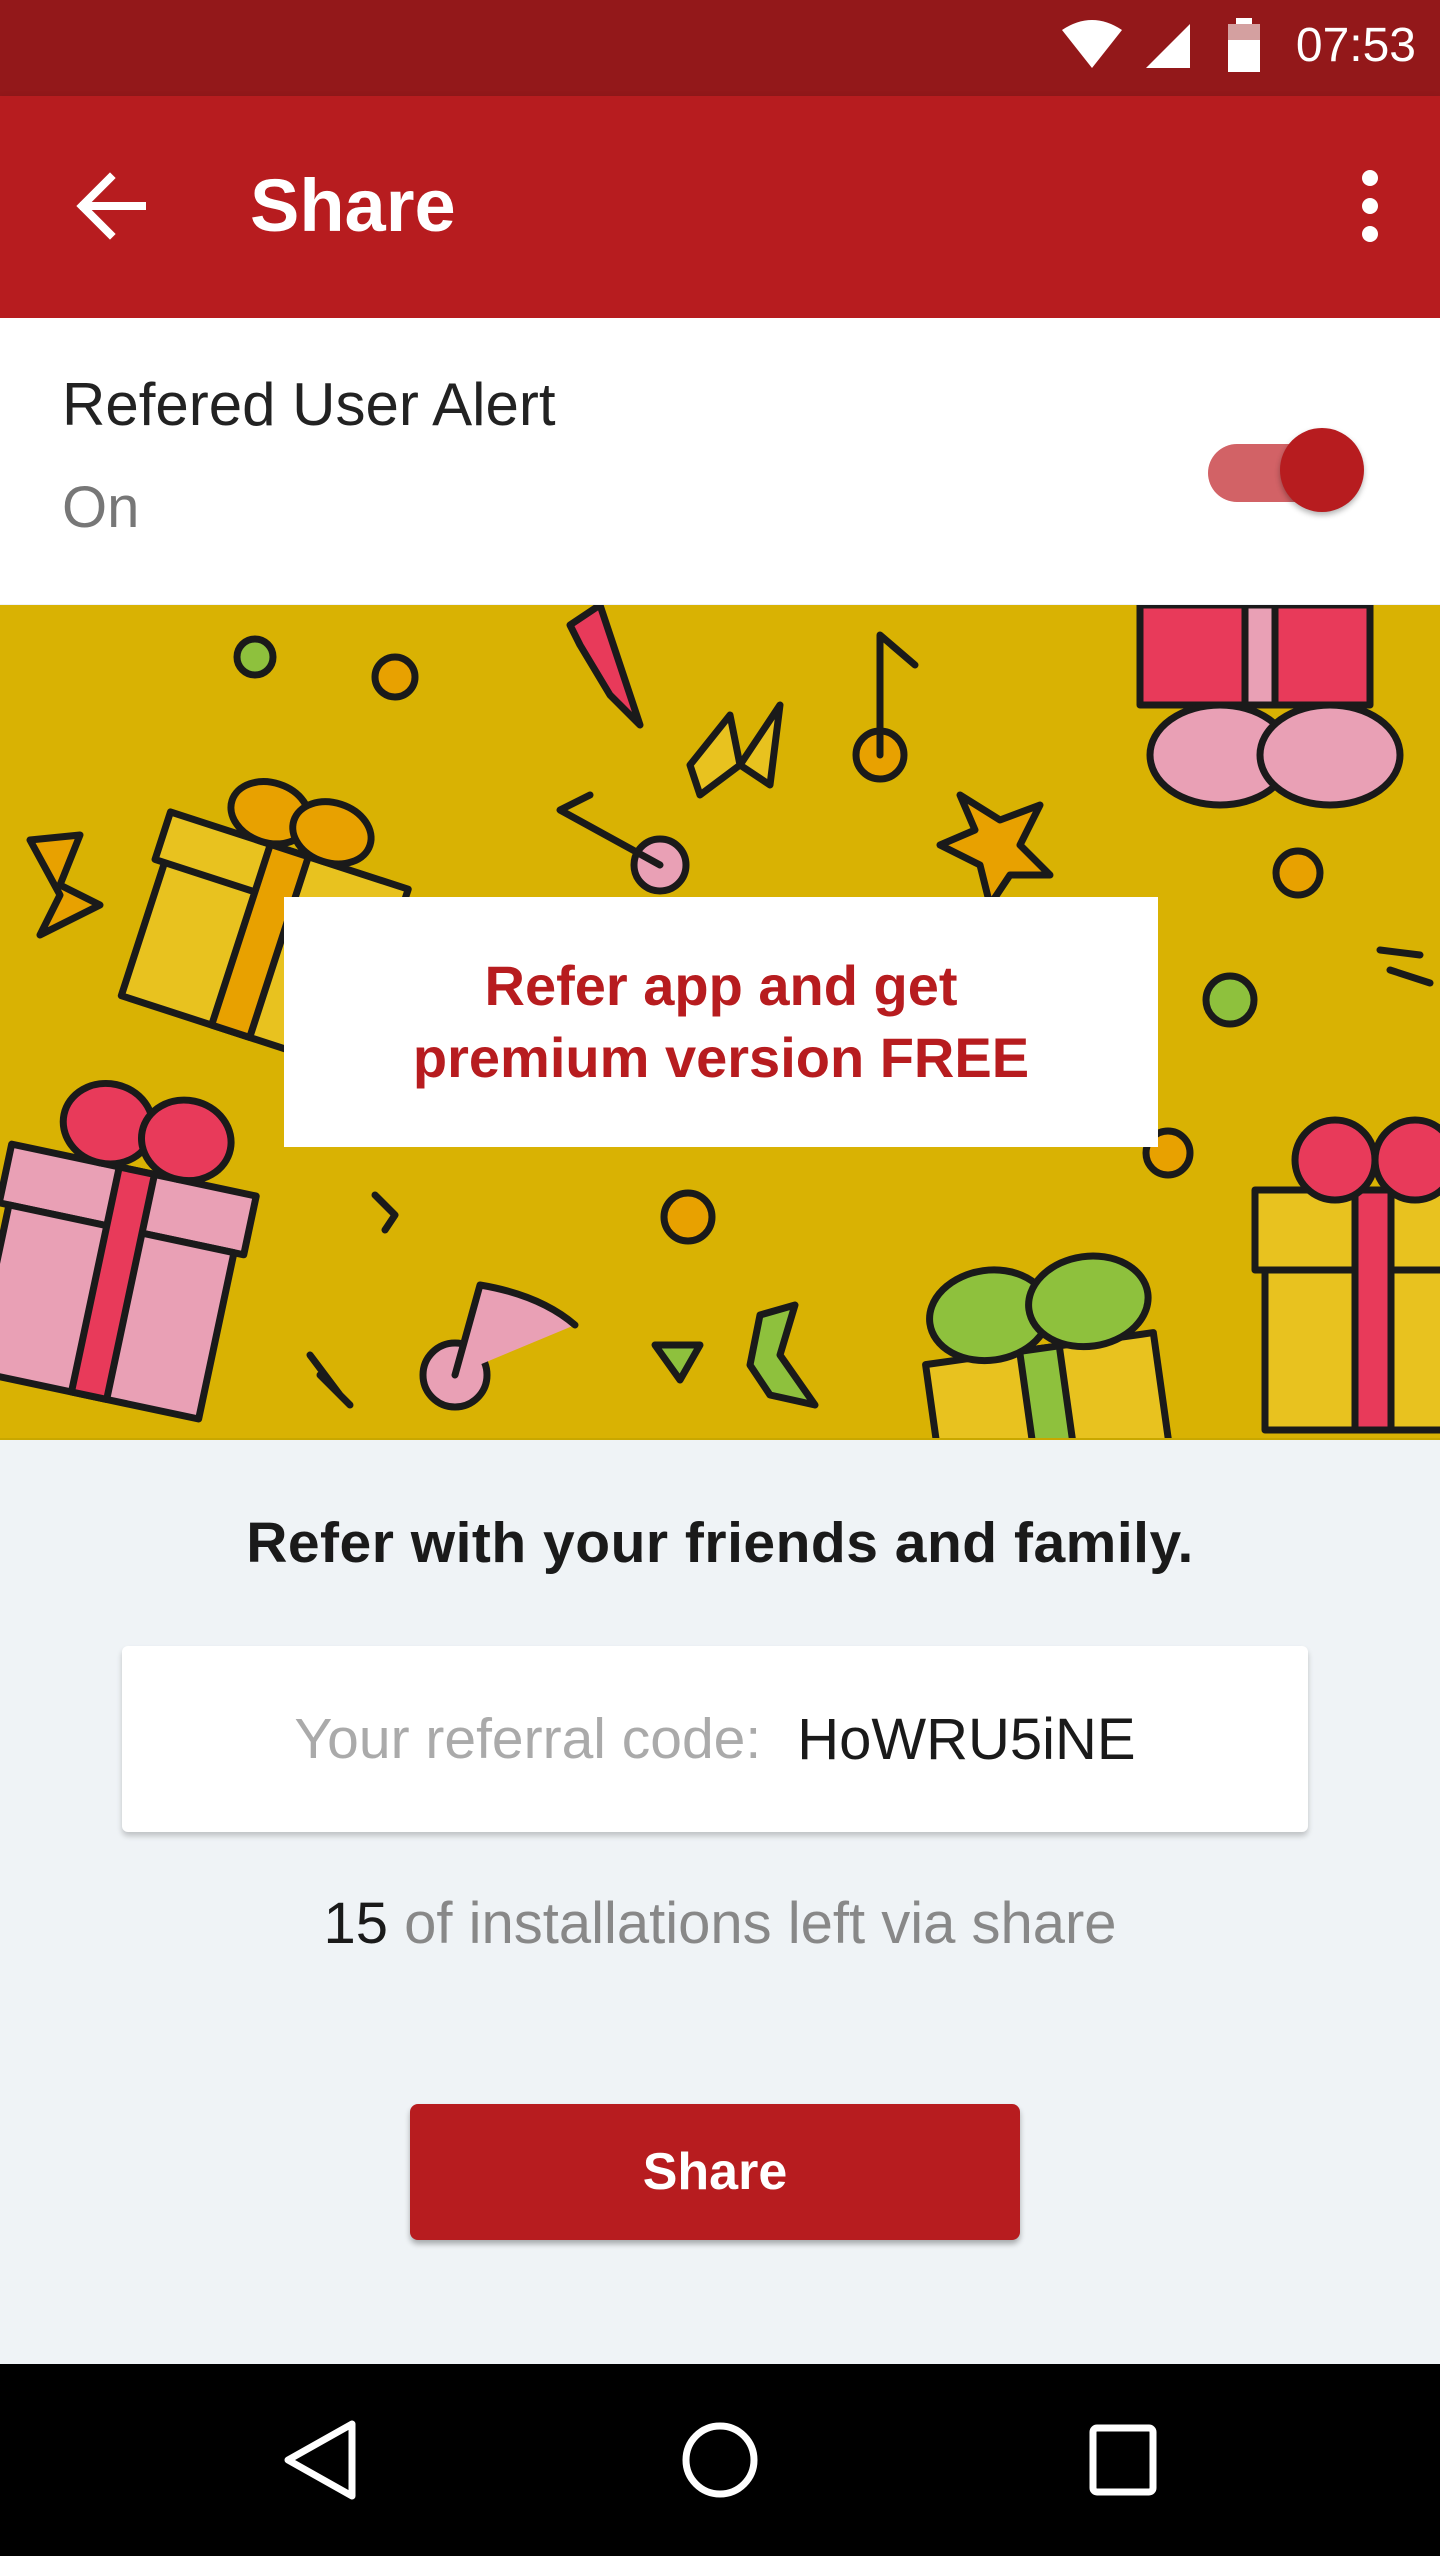  What do you see at coordinates (720, 207) in the screenshot?
I see `app-bar: Share` at bounding box center [720, 207].